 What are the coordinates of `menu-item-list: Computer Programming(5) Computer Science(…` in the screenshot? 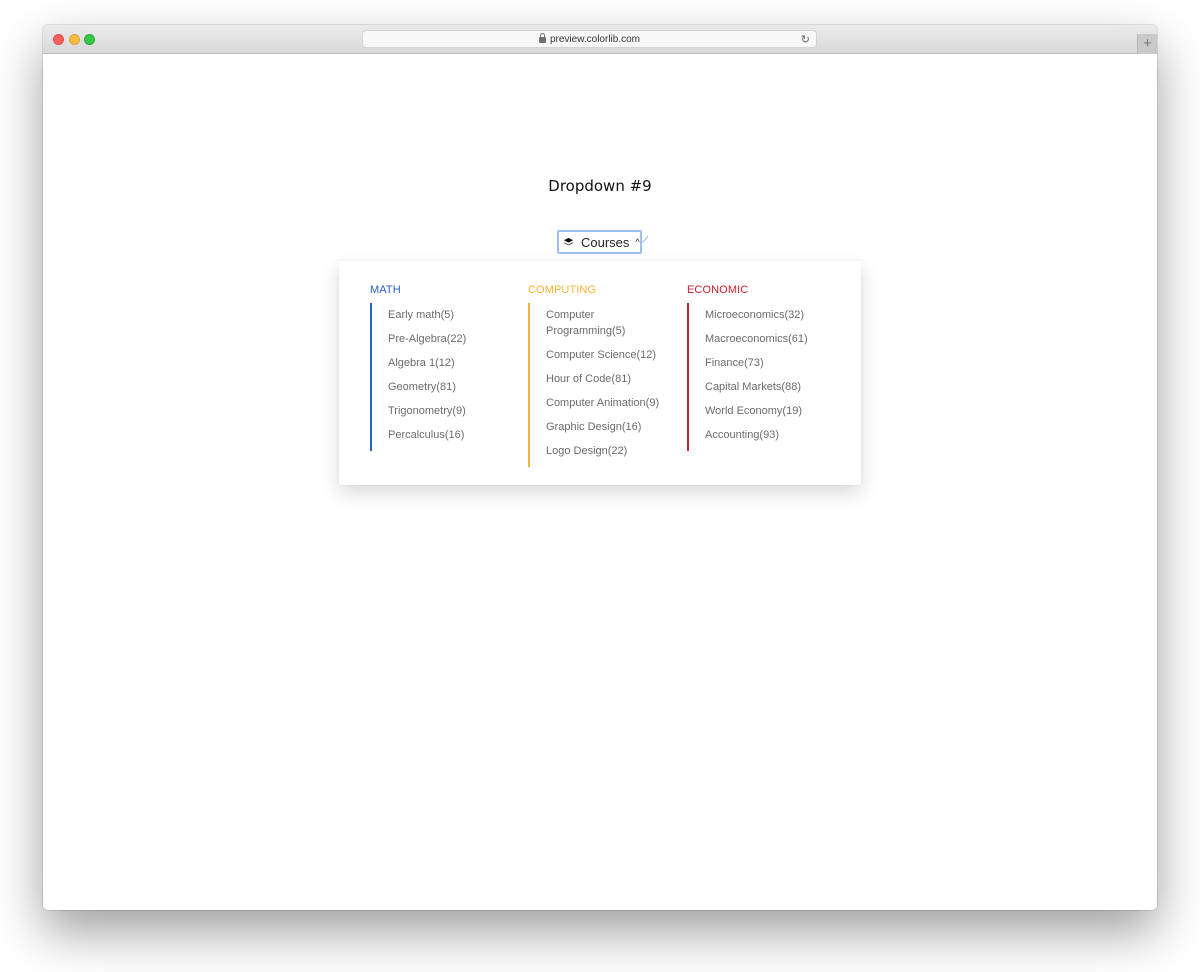 It's located at (603, 385).